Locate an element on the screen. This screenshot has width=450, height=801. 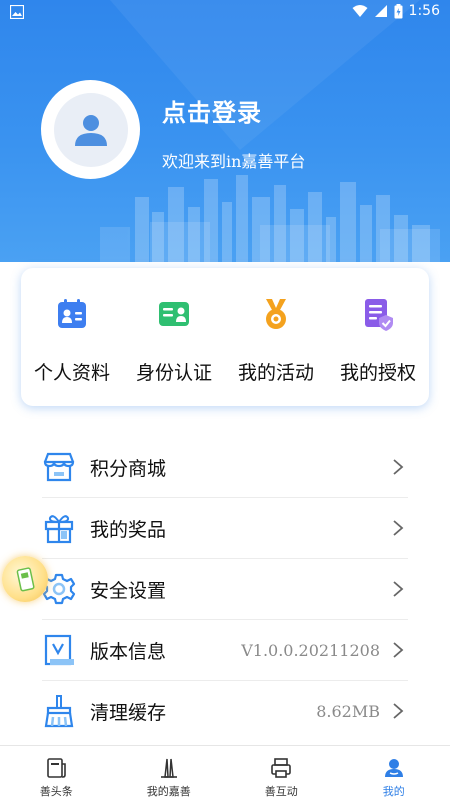
tab-label: 善互动 is located at coordinates (281, 791).